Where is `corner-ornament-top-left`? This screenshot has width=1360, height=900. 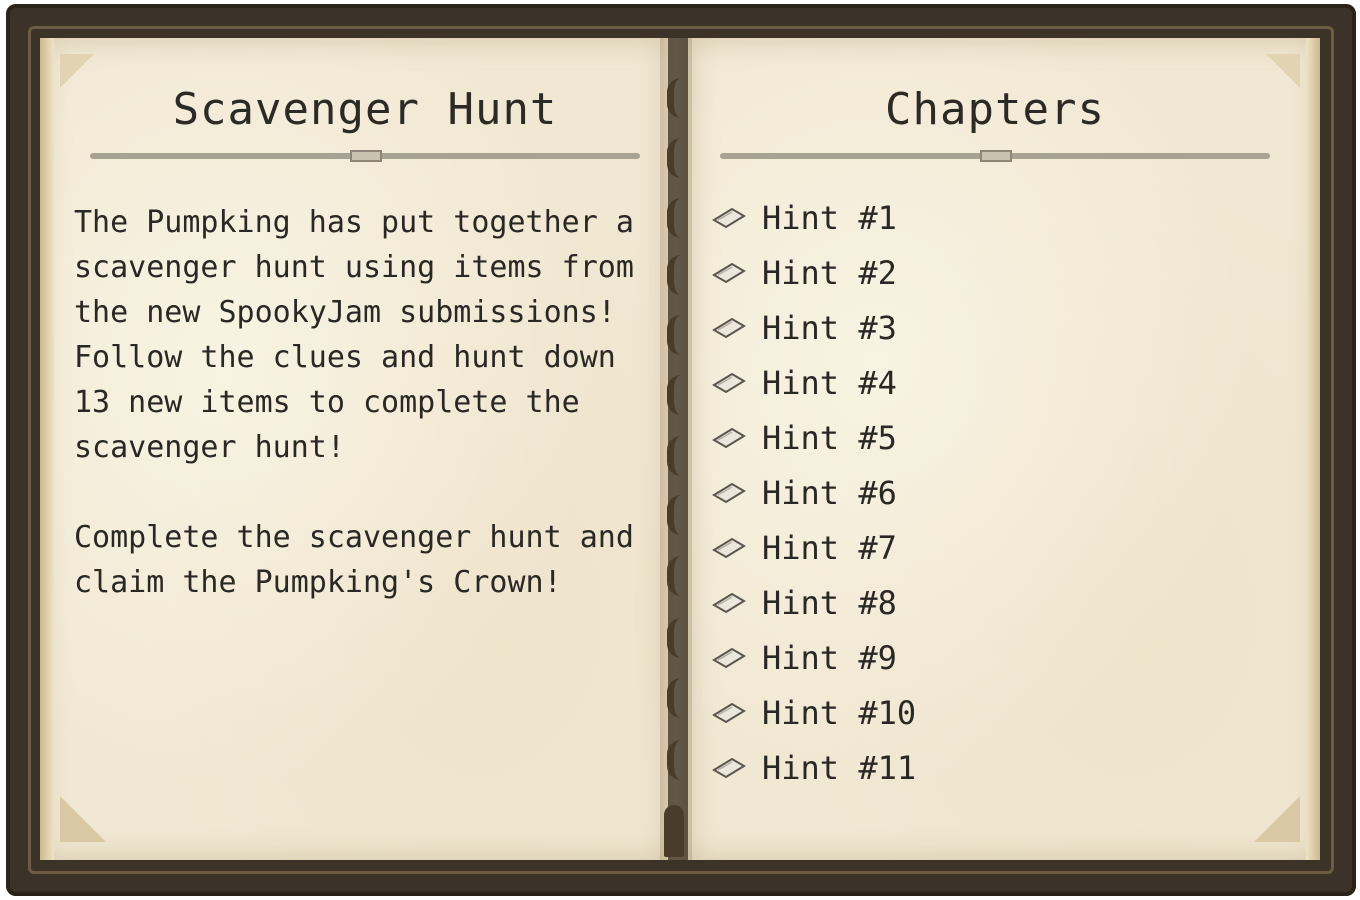 corner-ornament-top-left is located at coordinates (77, 71).